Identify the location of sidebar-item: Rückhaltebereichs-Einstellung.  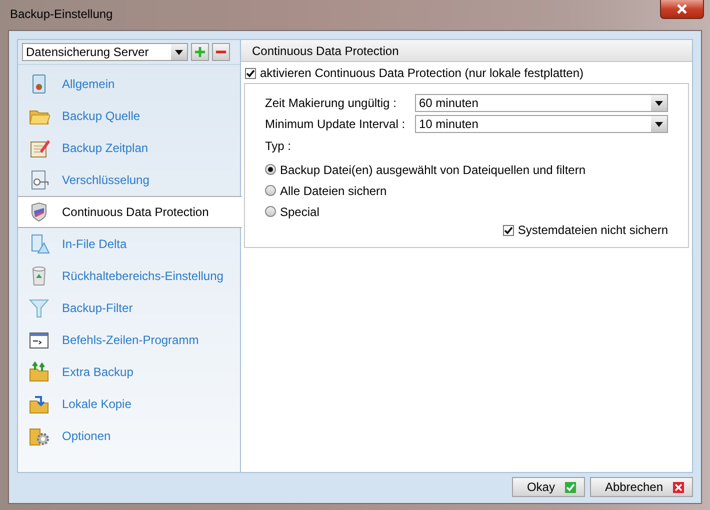
(129, 276).